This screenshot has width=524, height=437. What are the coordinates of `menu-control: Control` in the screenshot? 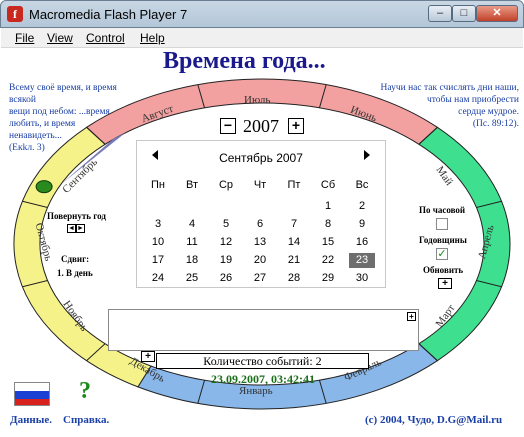 It's located at (105, 38).